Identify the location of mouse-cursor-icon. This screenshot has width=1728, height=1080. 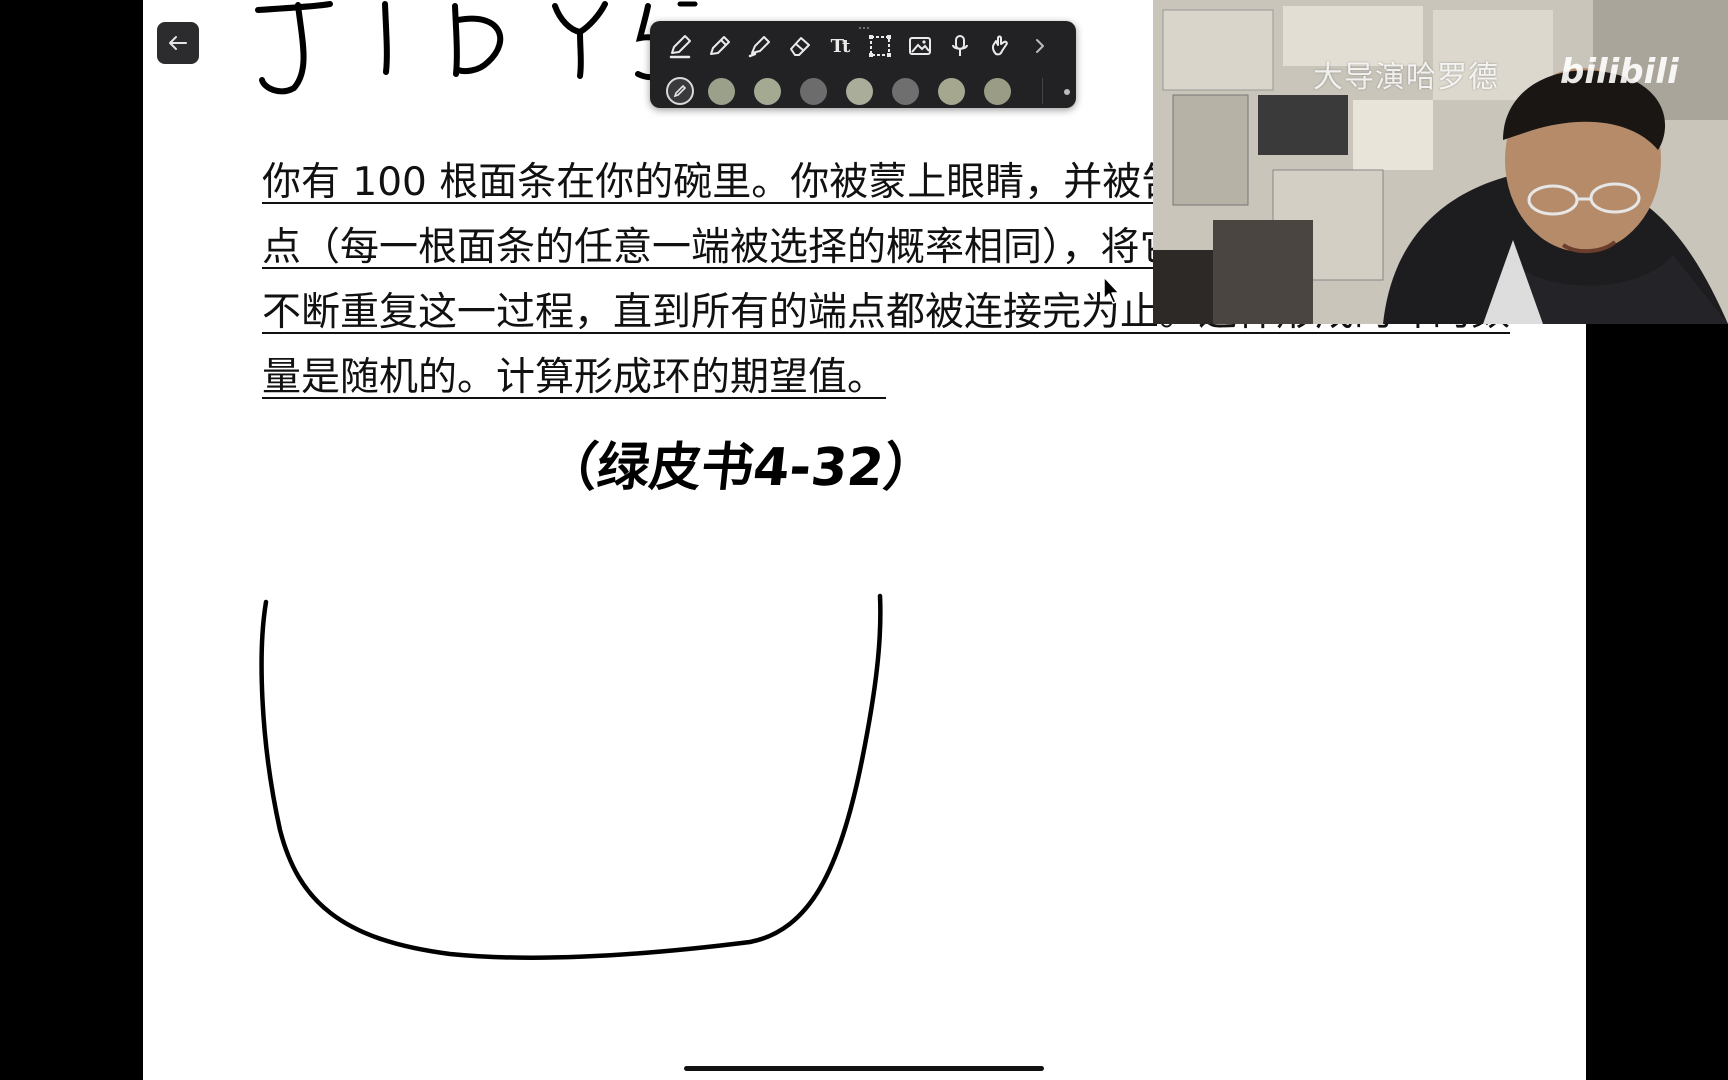
(1111, 290).